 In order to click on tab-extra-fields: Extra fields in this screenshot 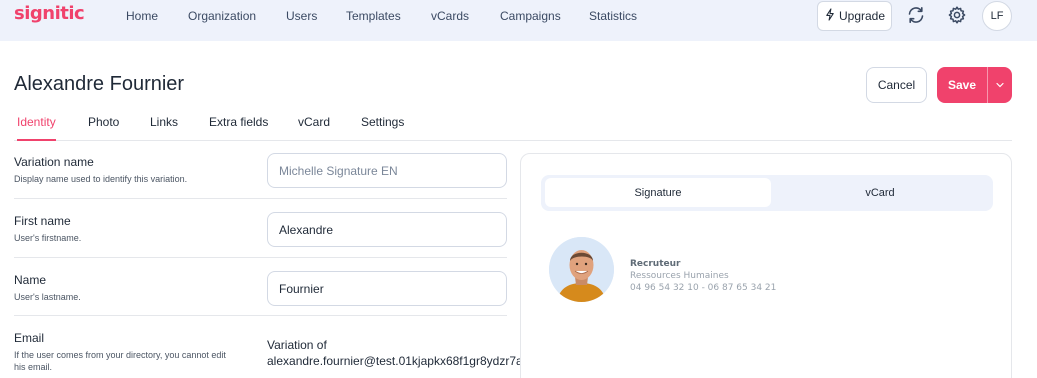, I will do `click(238, 128)`.